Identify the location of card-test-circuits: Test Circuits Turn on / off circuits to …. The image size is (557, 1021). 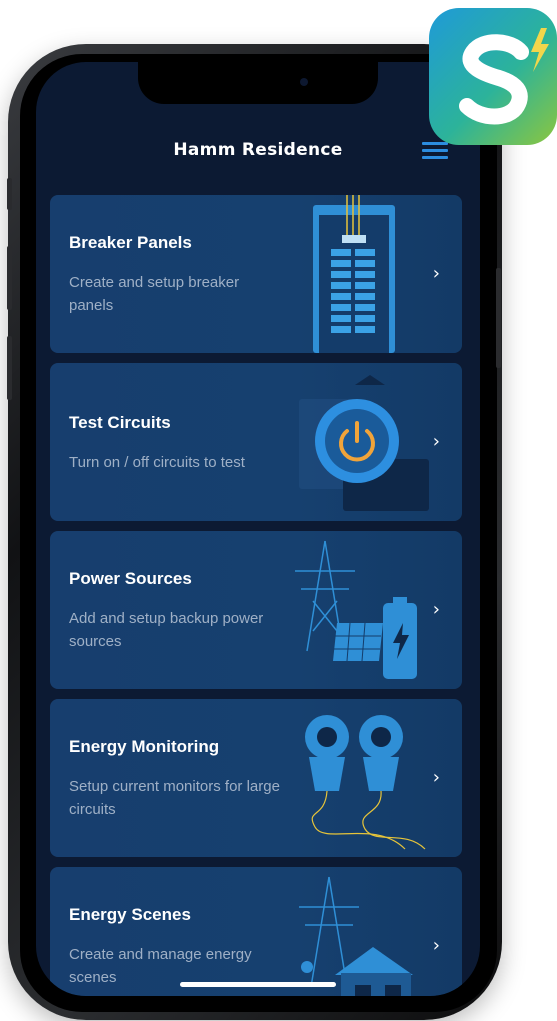
(256, 442).